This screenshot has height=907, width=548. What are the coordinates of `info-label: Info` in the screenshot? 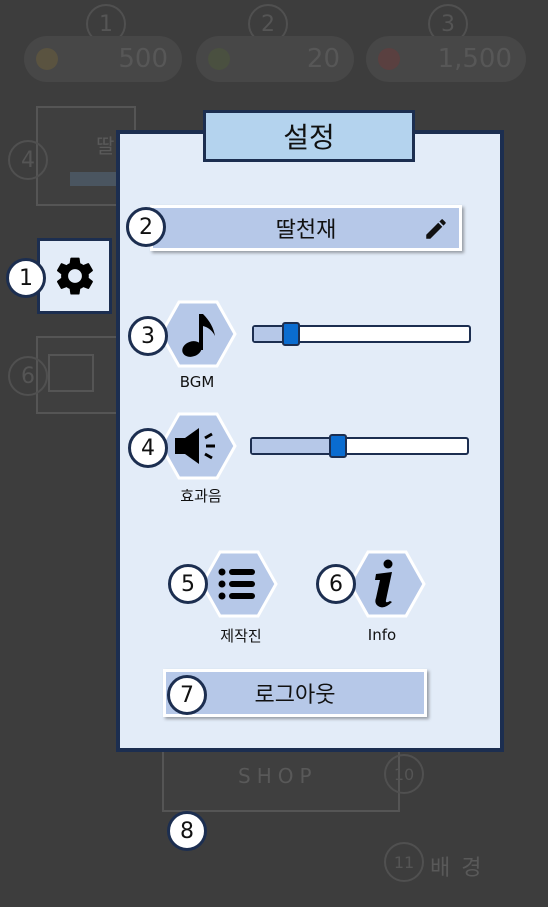 It's located at (382, 635).